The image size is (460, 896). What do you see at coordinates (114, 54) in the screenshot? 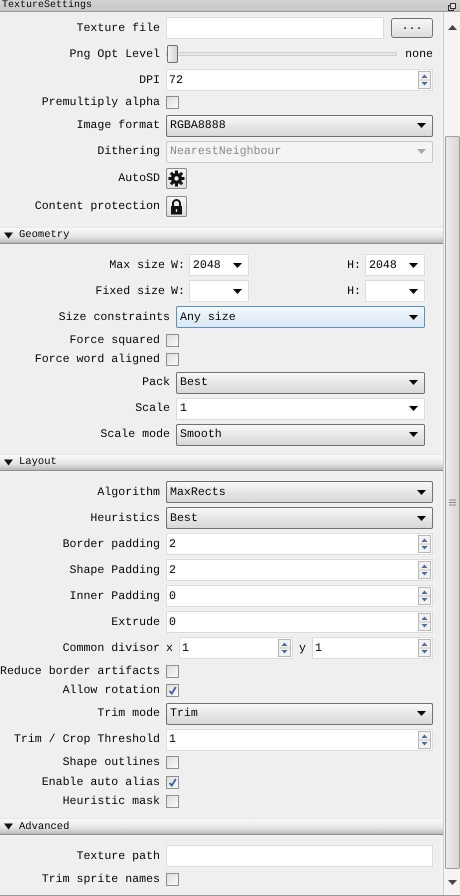
I see `field-label: Png Opt Level` at bounding box center [114, 54].